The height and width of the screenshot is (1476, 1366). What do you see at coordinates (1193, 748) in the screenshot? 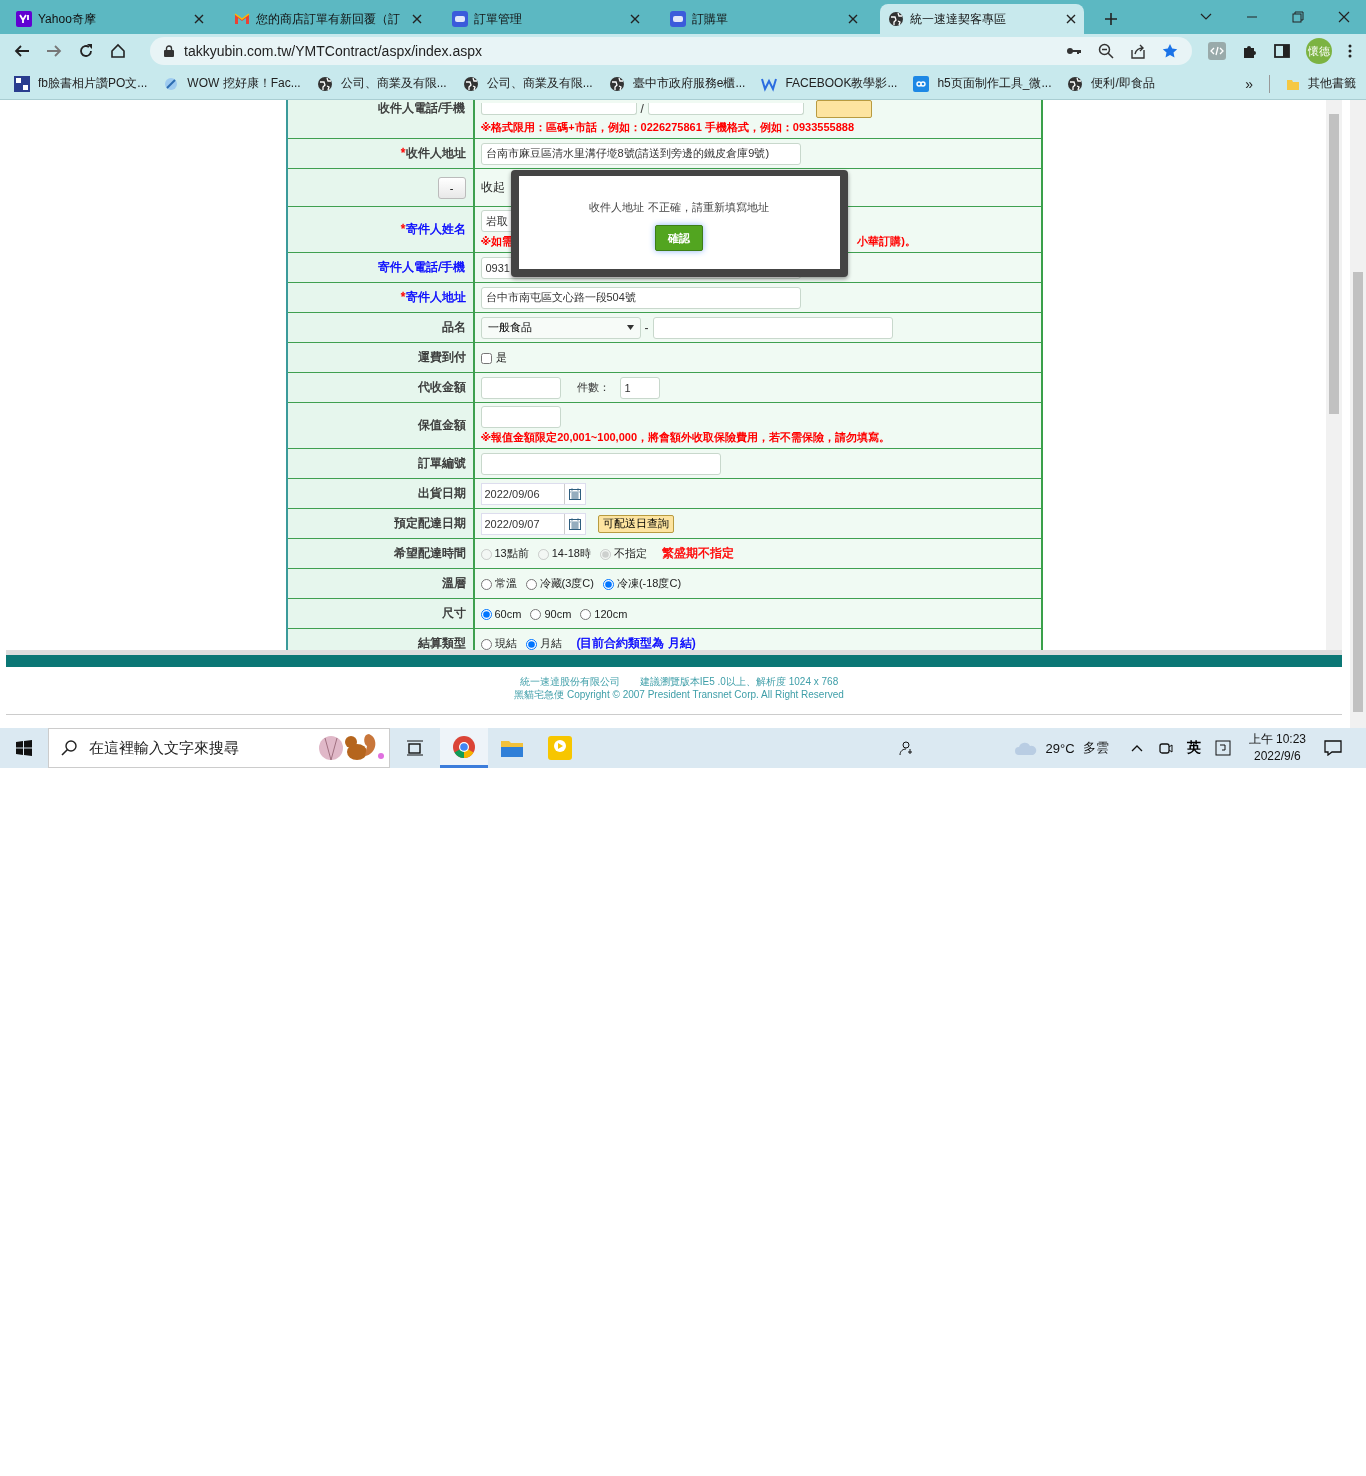
I see `input-method-indicator: 英` at bounding box center [1193, 748].